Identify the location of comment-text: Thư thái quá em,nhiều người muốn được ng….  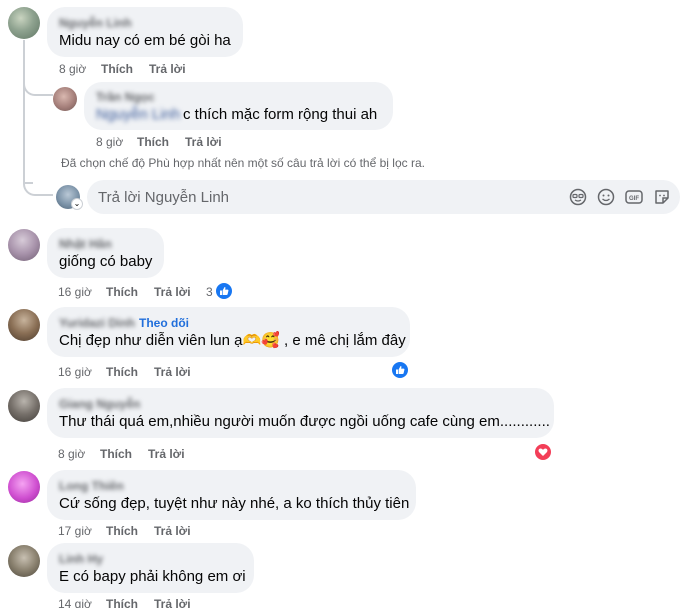
(304, 421).